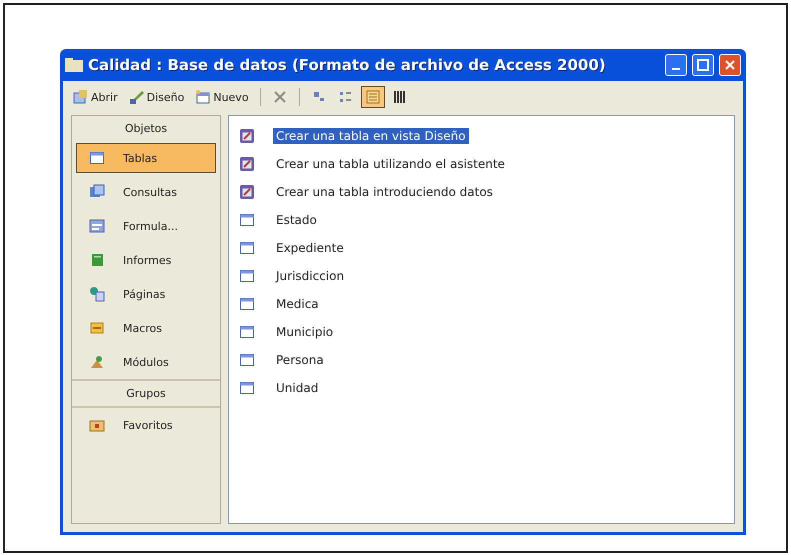  Describe the element at coordinates (300, 360) in the screenshot. I see `list-item: Persona` at that location.